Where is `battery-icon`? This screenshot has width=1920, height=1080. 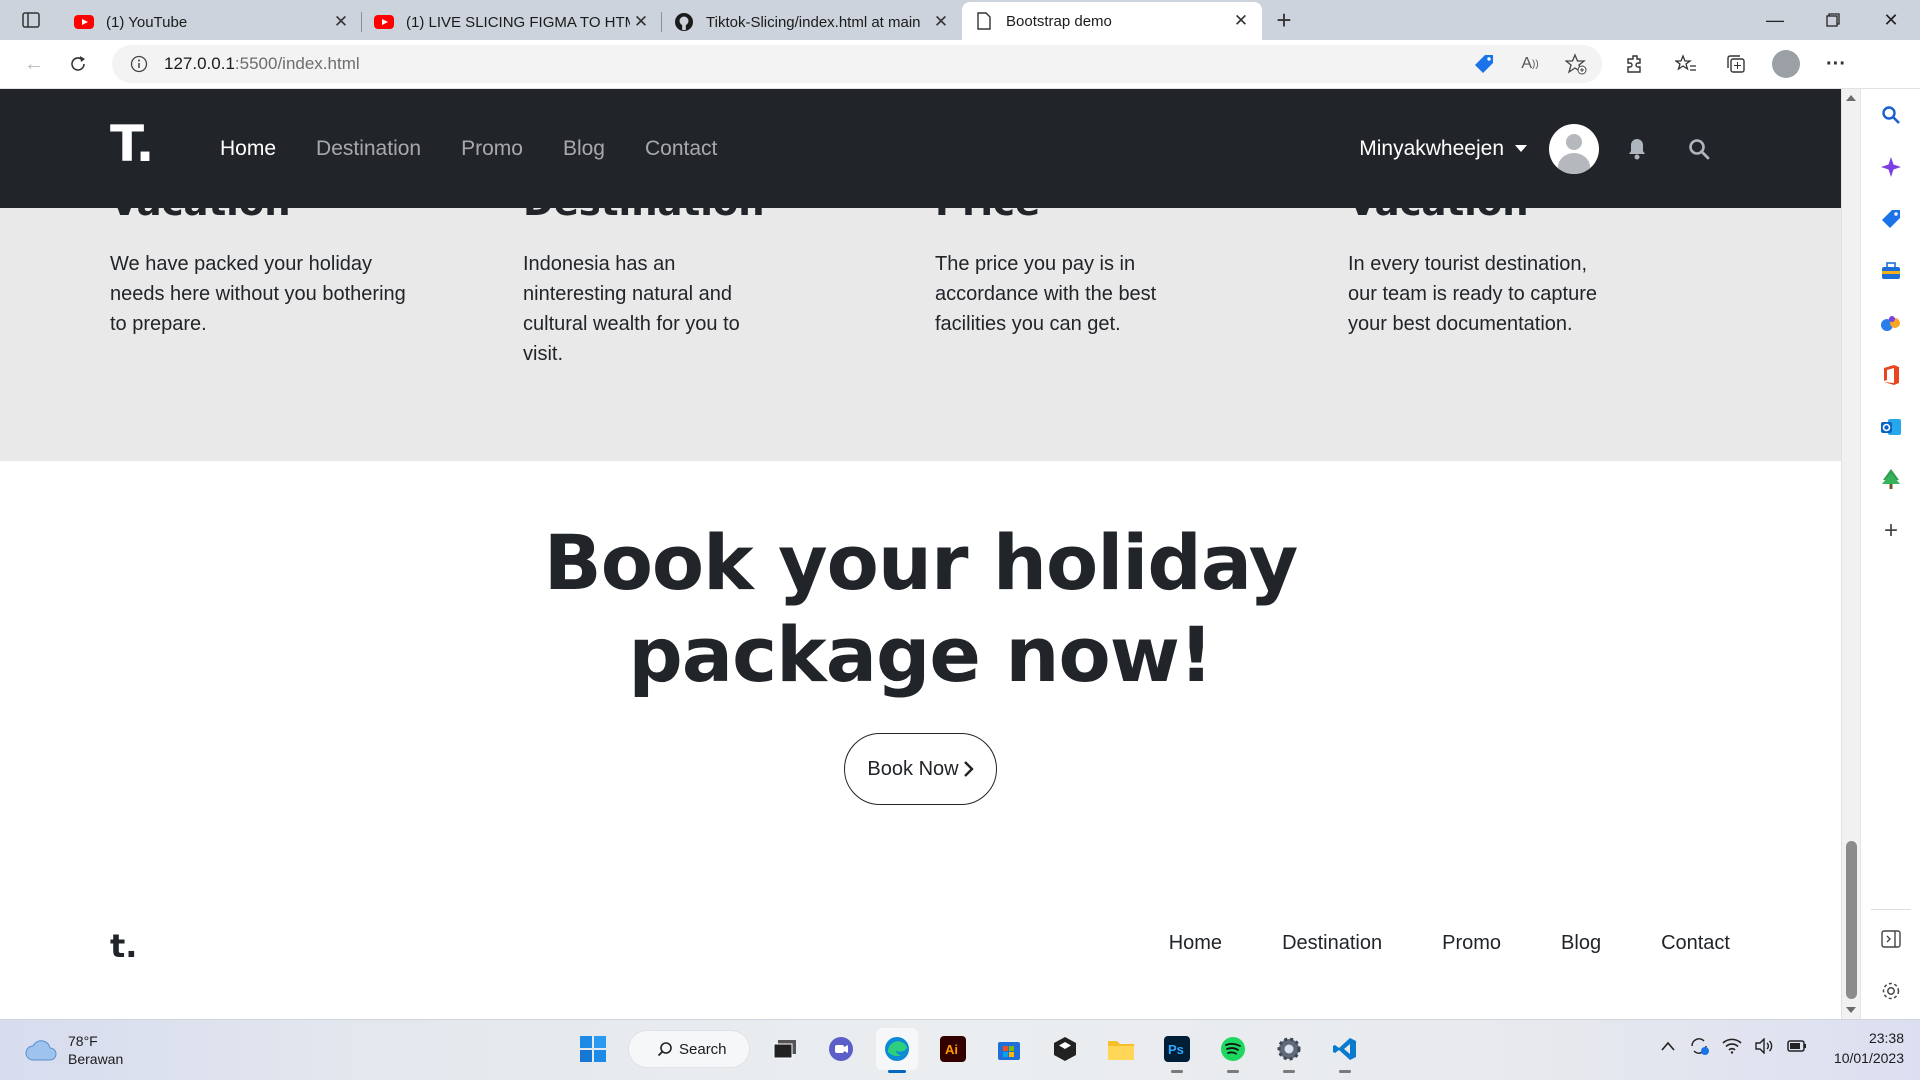
battery-icon is located at coordinates (1797, 1048).